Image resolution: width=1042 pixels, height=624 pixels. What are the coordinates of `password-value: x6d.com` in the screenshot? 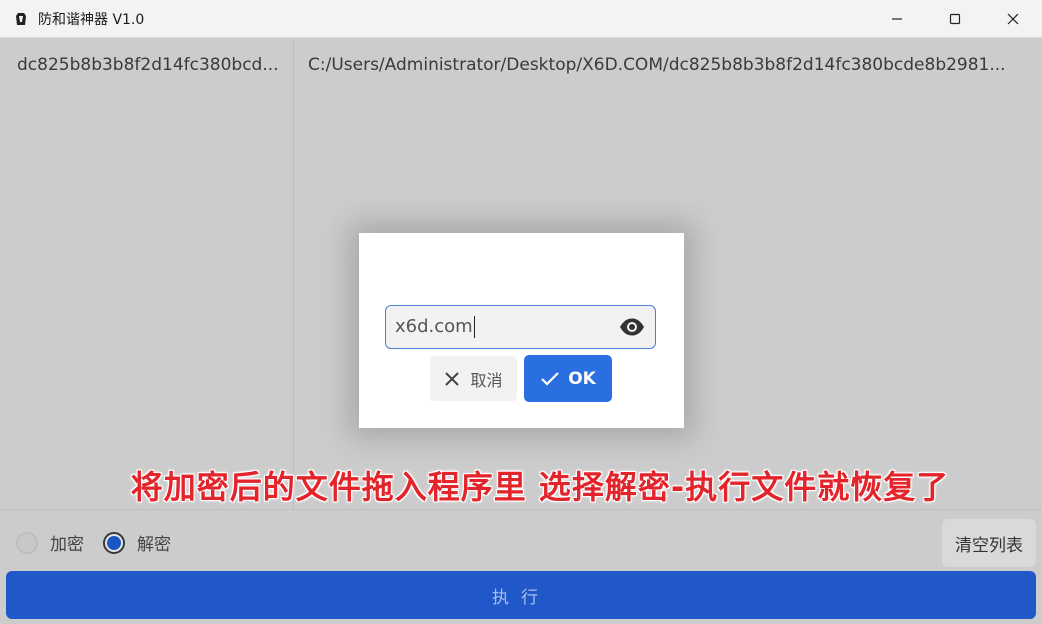 It's located at (434, 326).